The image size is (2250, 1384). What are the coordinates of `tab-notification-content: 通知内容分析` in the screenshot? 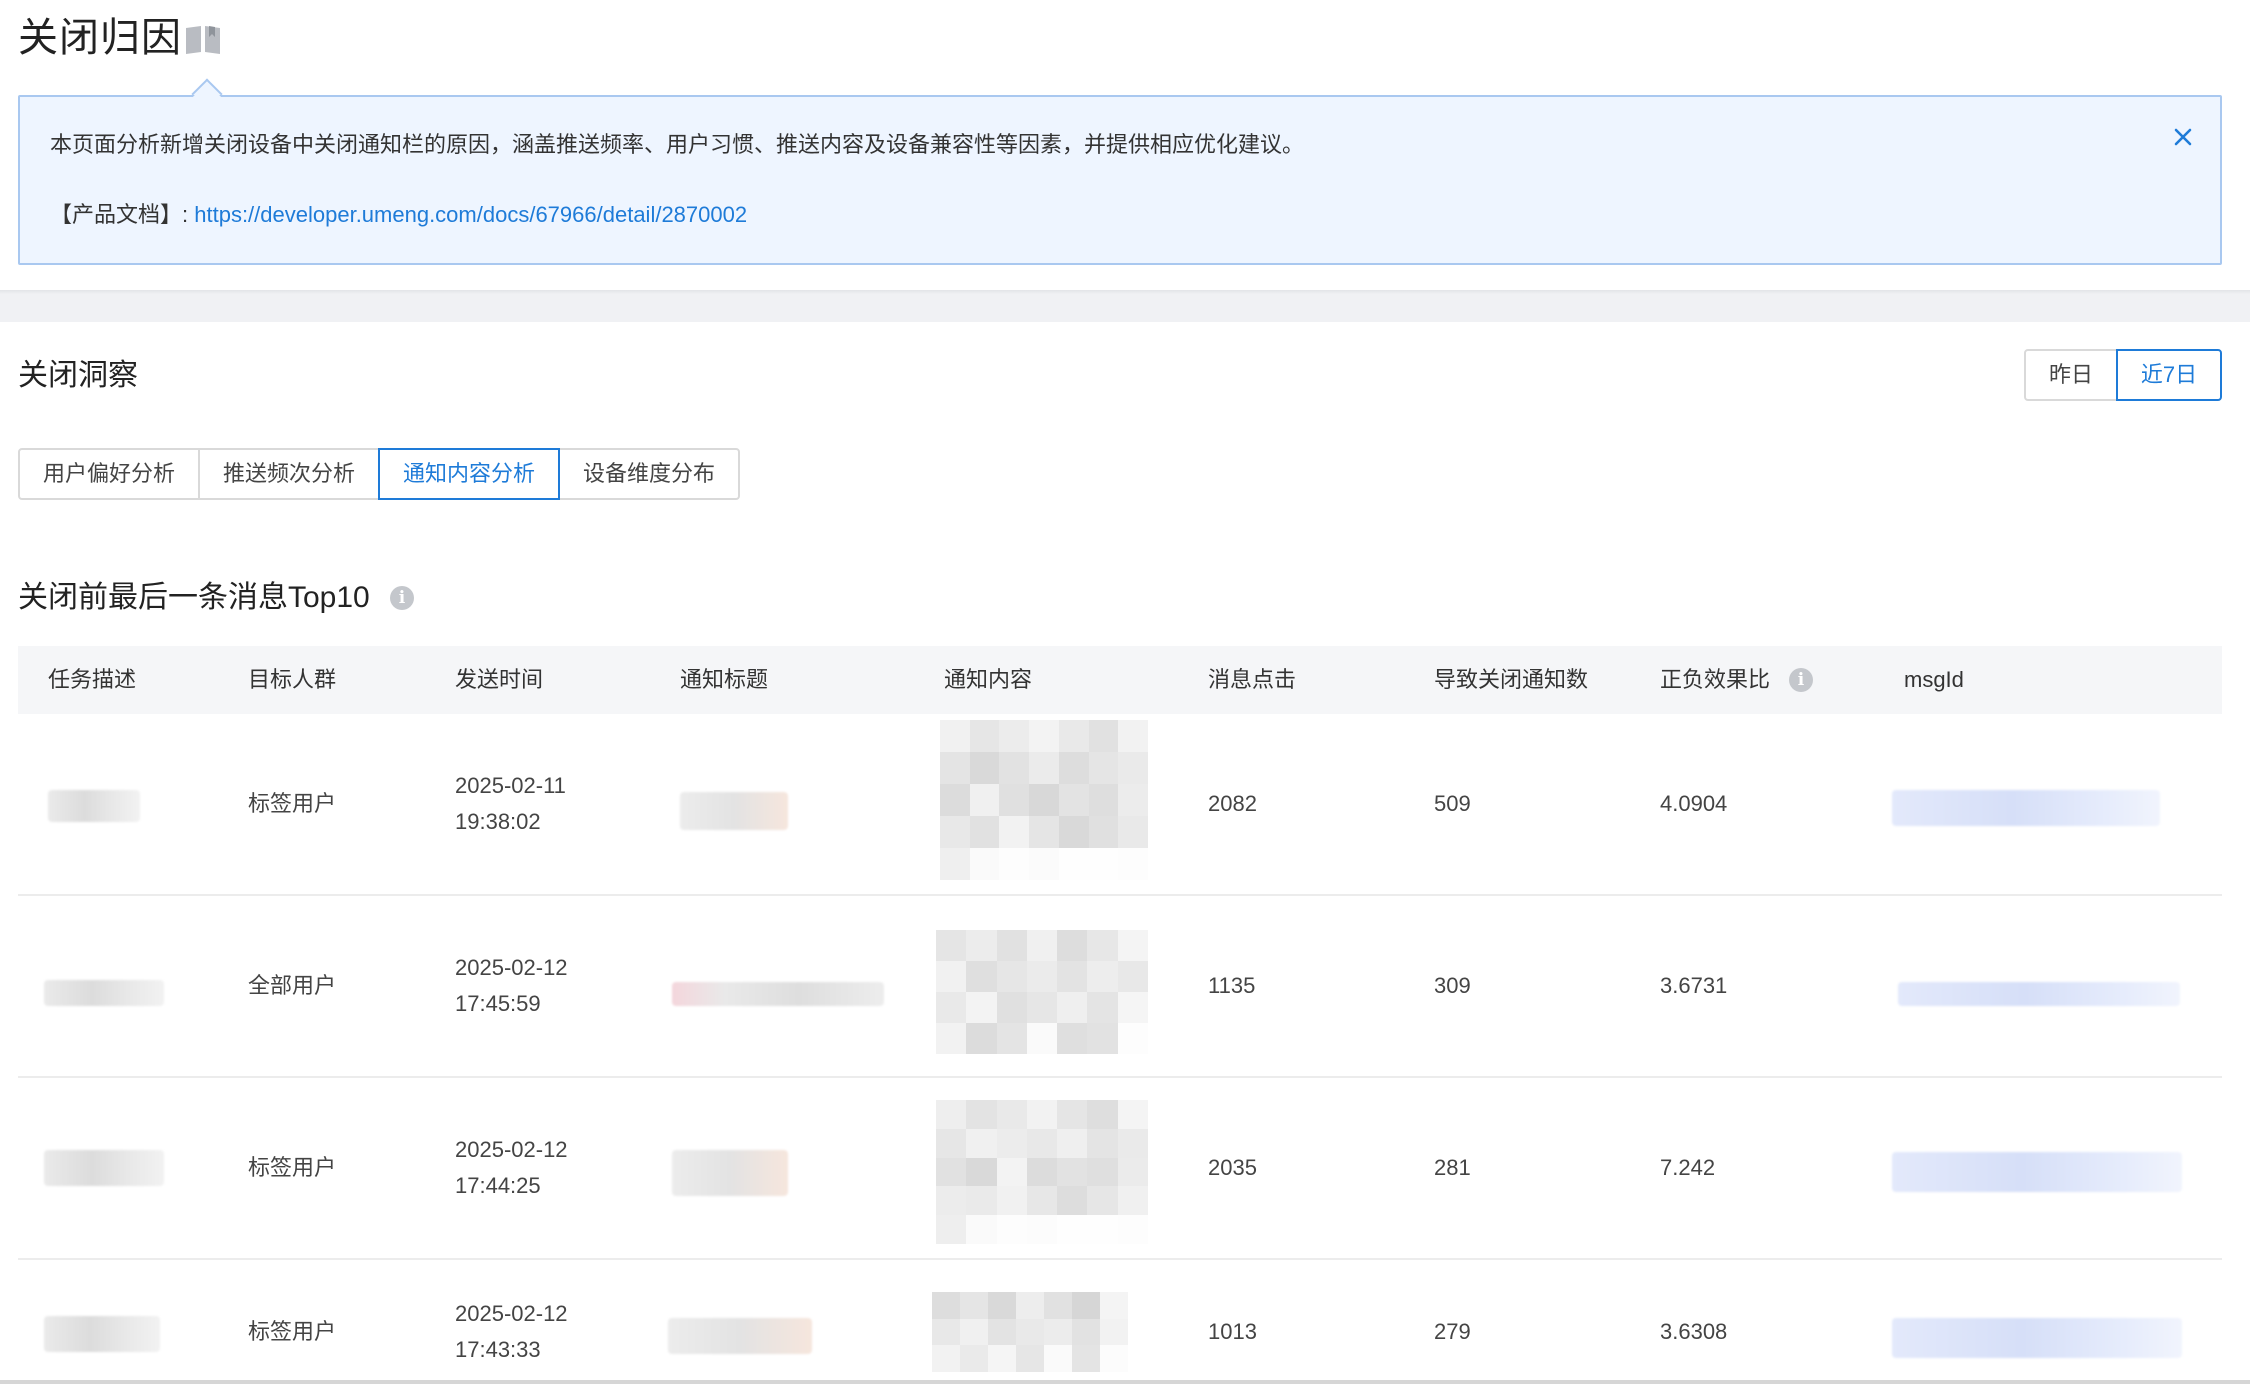 It's located at (469, 474).